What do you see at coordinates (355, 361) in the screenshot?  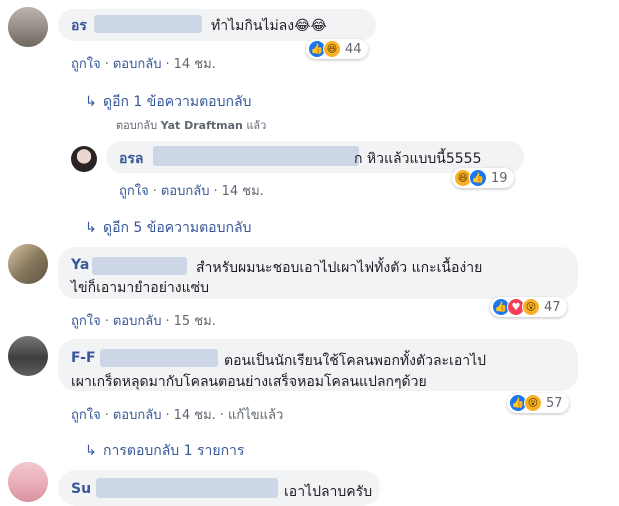 I see `comment-text-line1: ตอนเป็นนักเรียนใช้โคลนพอกทั้งตัวละเอาไป` at bounding box center [355, 361].